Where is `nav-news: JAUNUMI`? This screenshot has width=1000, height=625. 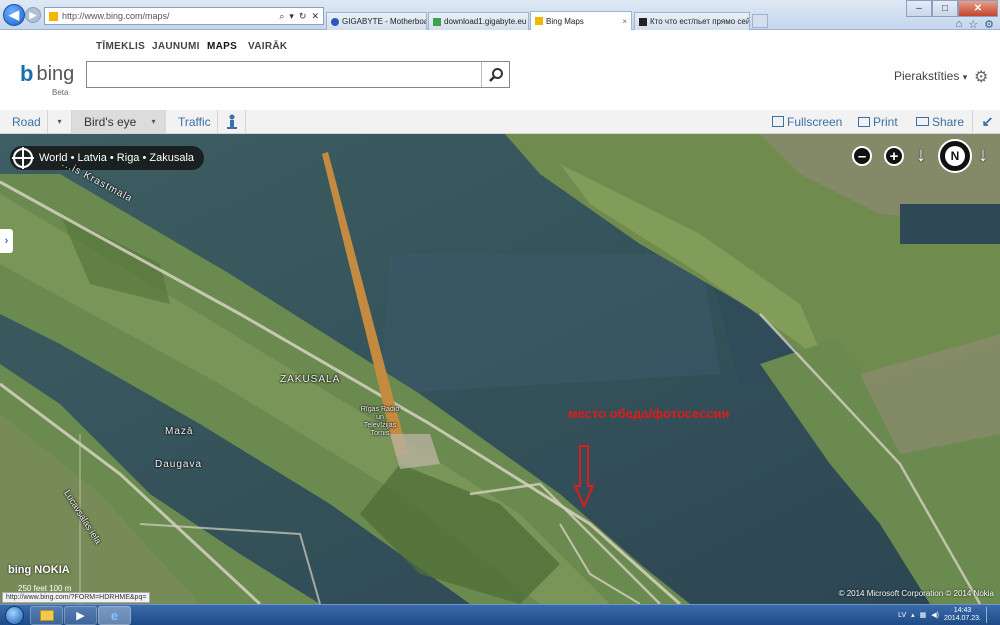
nav-news: JAUNUMI is located at coordinates (176, 46).